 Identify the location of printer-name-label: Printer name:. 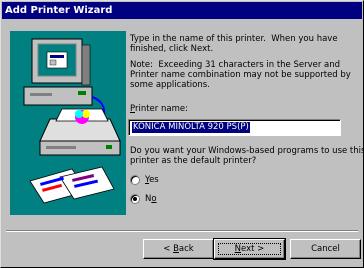
(159, 109).